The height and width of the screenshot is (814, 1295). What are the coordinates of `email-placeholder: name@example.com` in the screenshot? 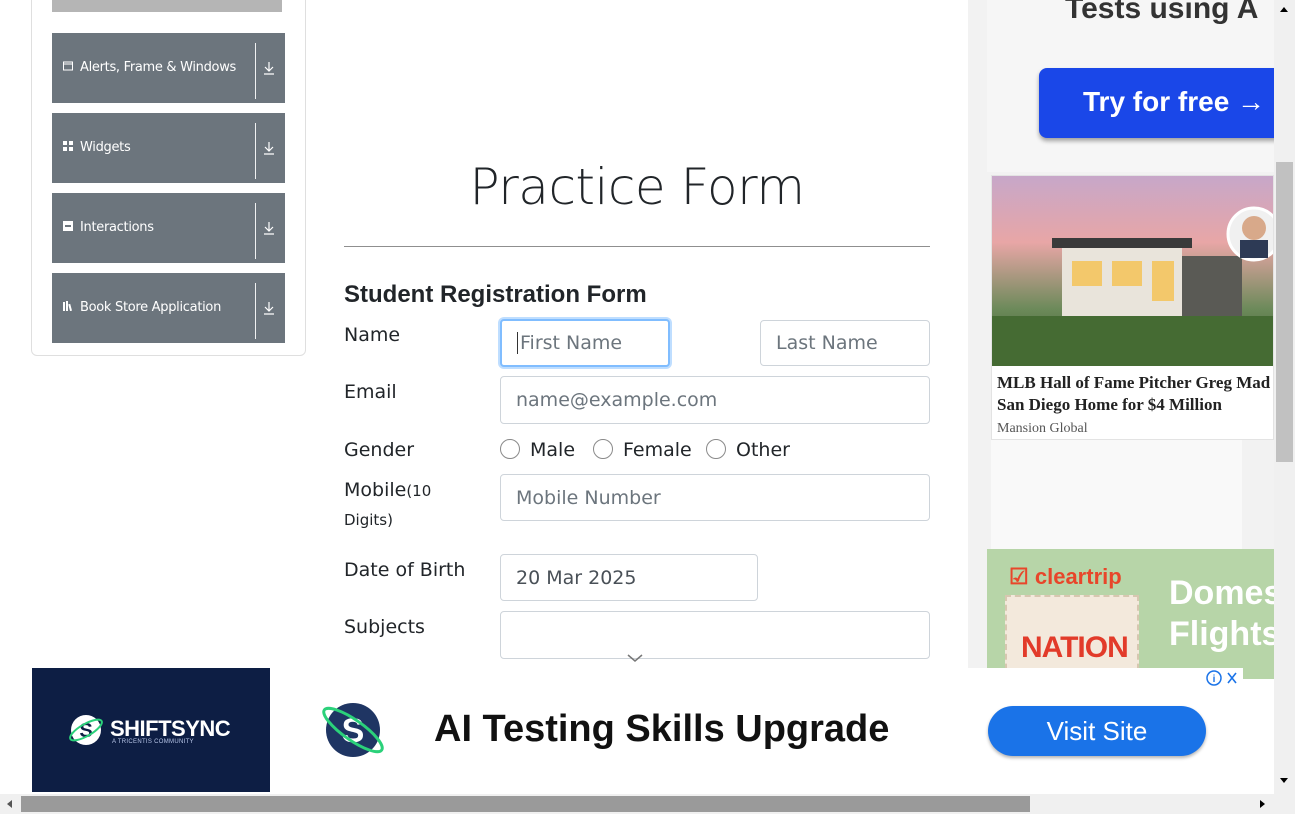 It's located at (617, 400).